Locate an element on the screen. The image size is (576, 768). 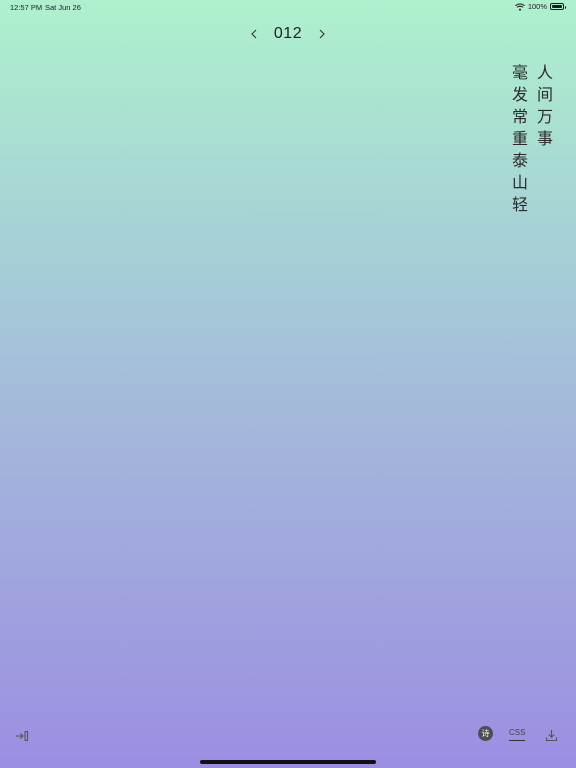
pager: 012 is located at coordinates (288, 34).